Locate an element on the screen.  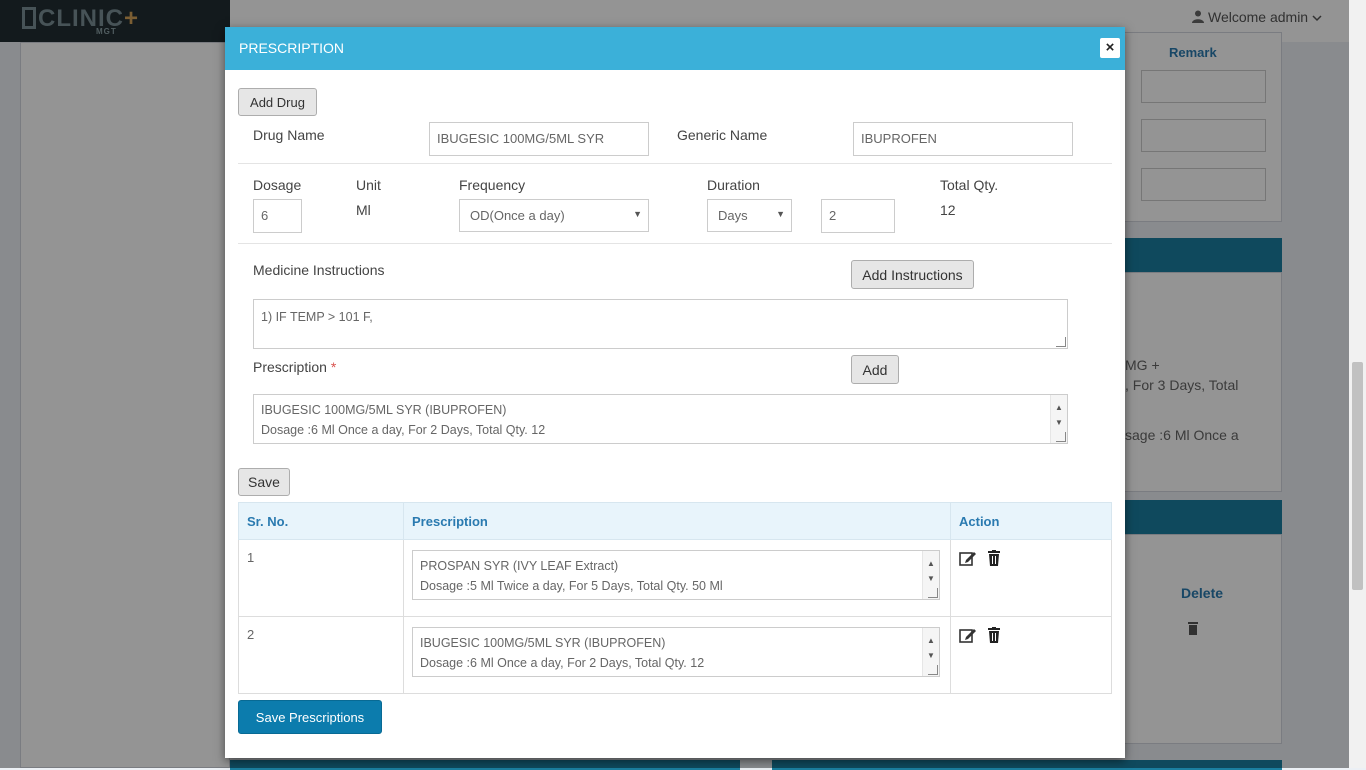
total-qty-value: 12 is located at coordinates (948, 210).